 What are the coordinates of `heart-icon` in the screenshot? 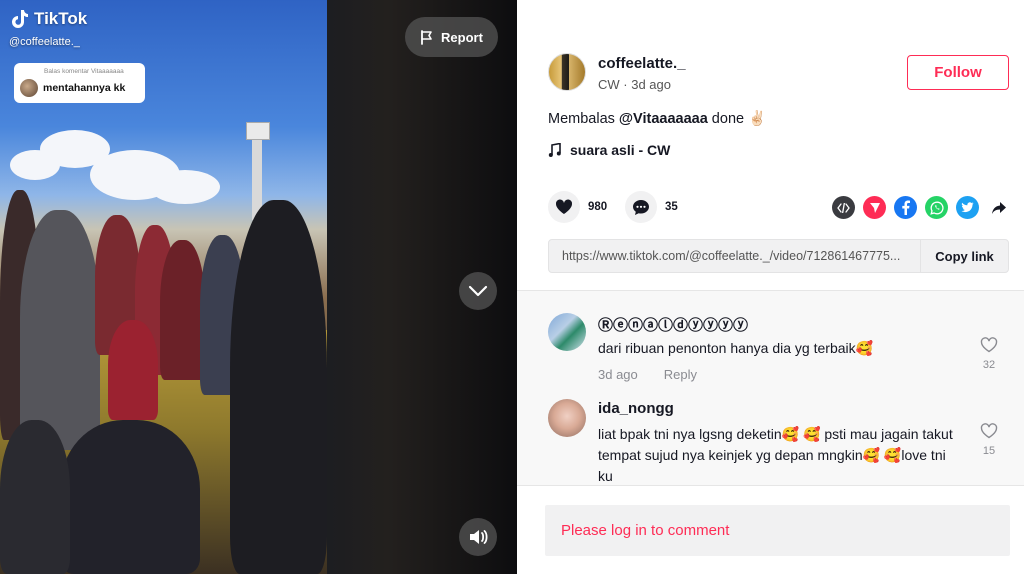 It's located at (564, 206).